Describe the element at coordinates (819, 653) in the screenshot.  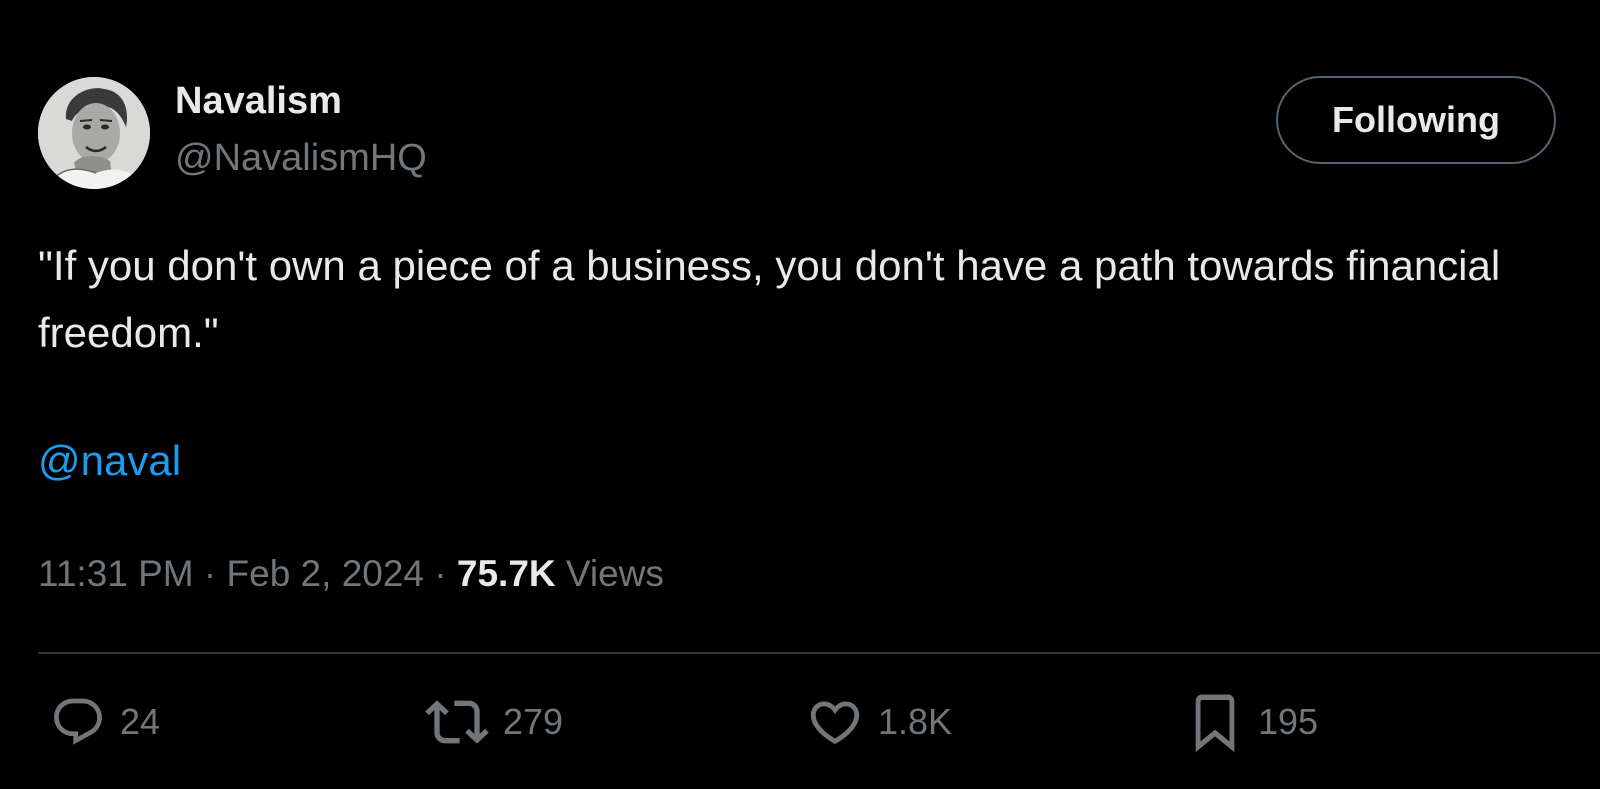
I see `divider` at that location.